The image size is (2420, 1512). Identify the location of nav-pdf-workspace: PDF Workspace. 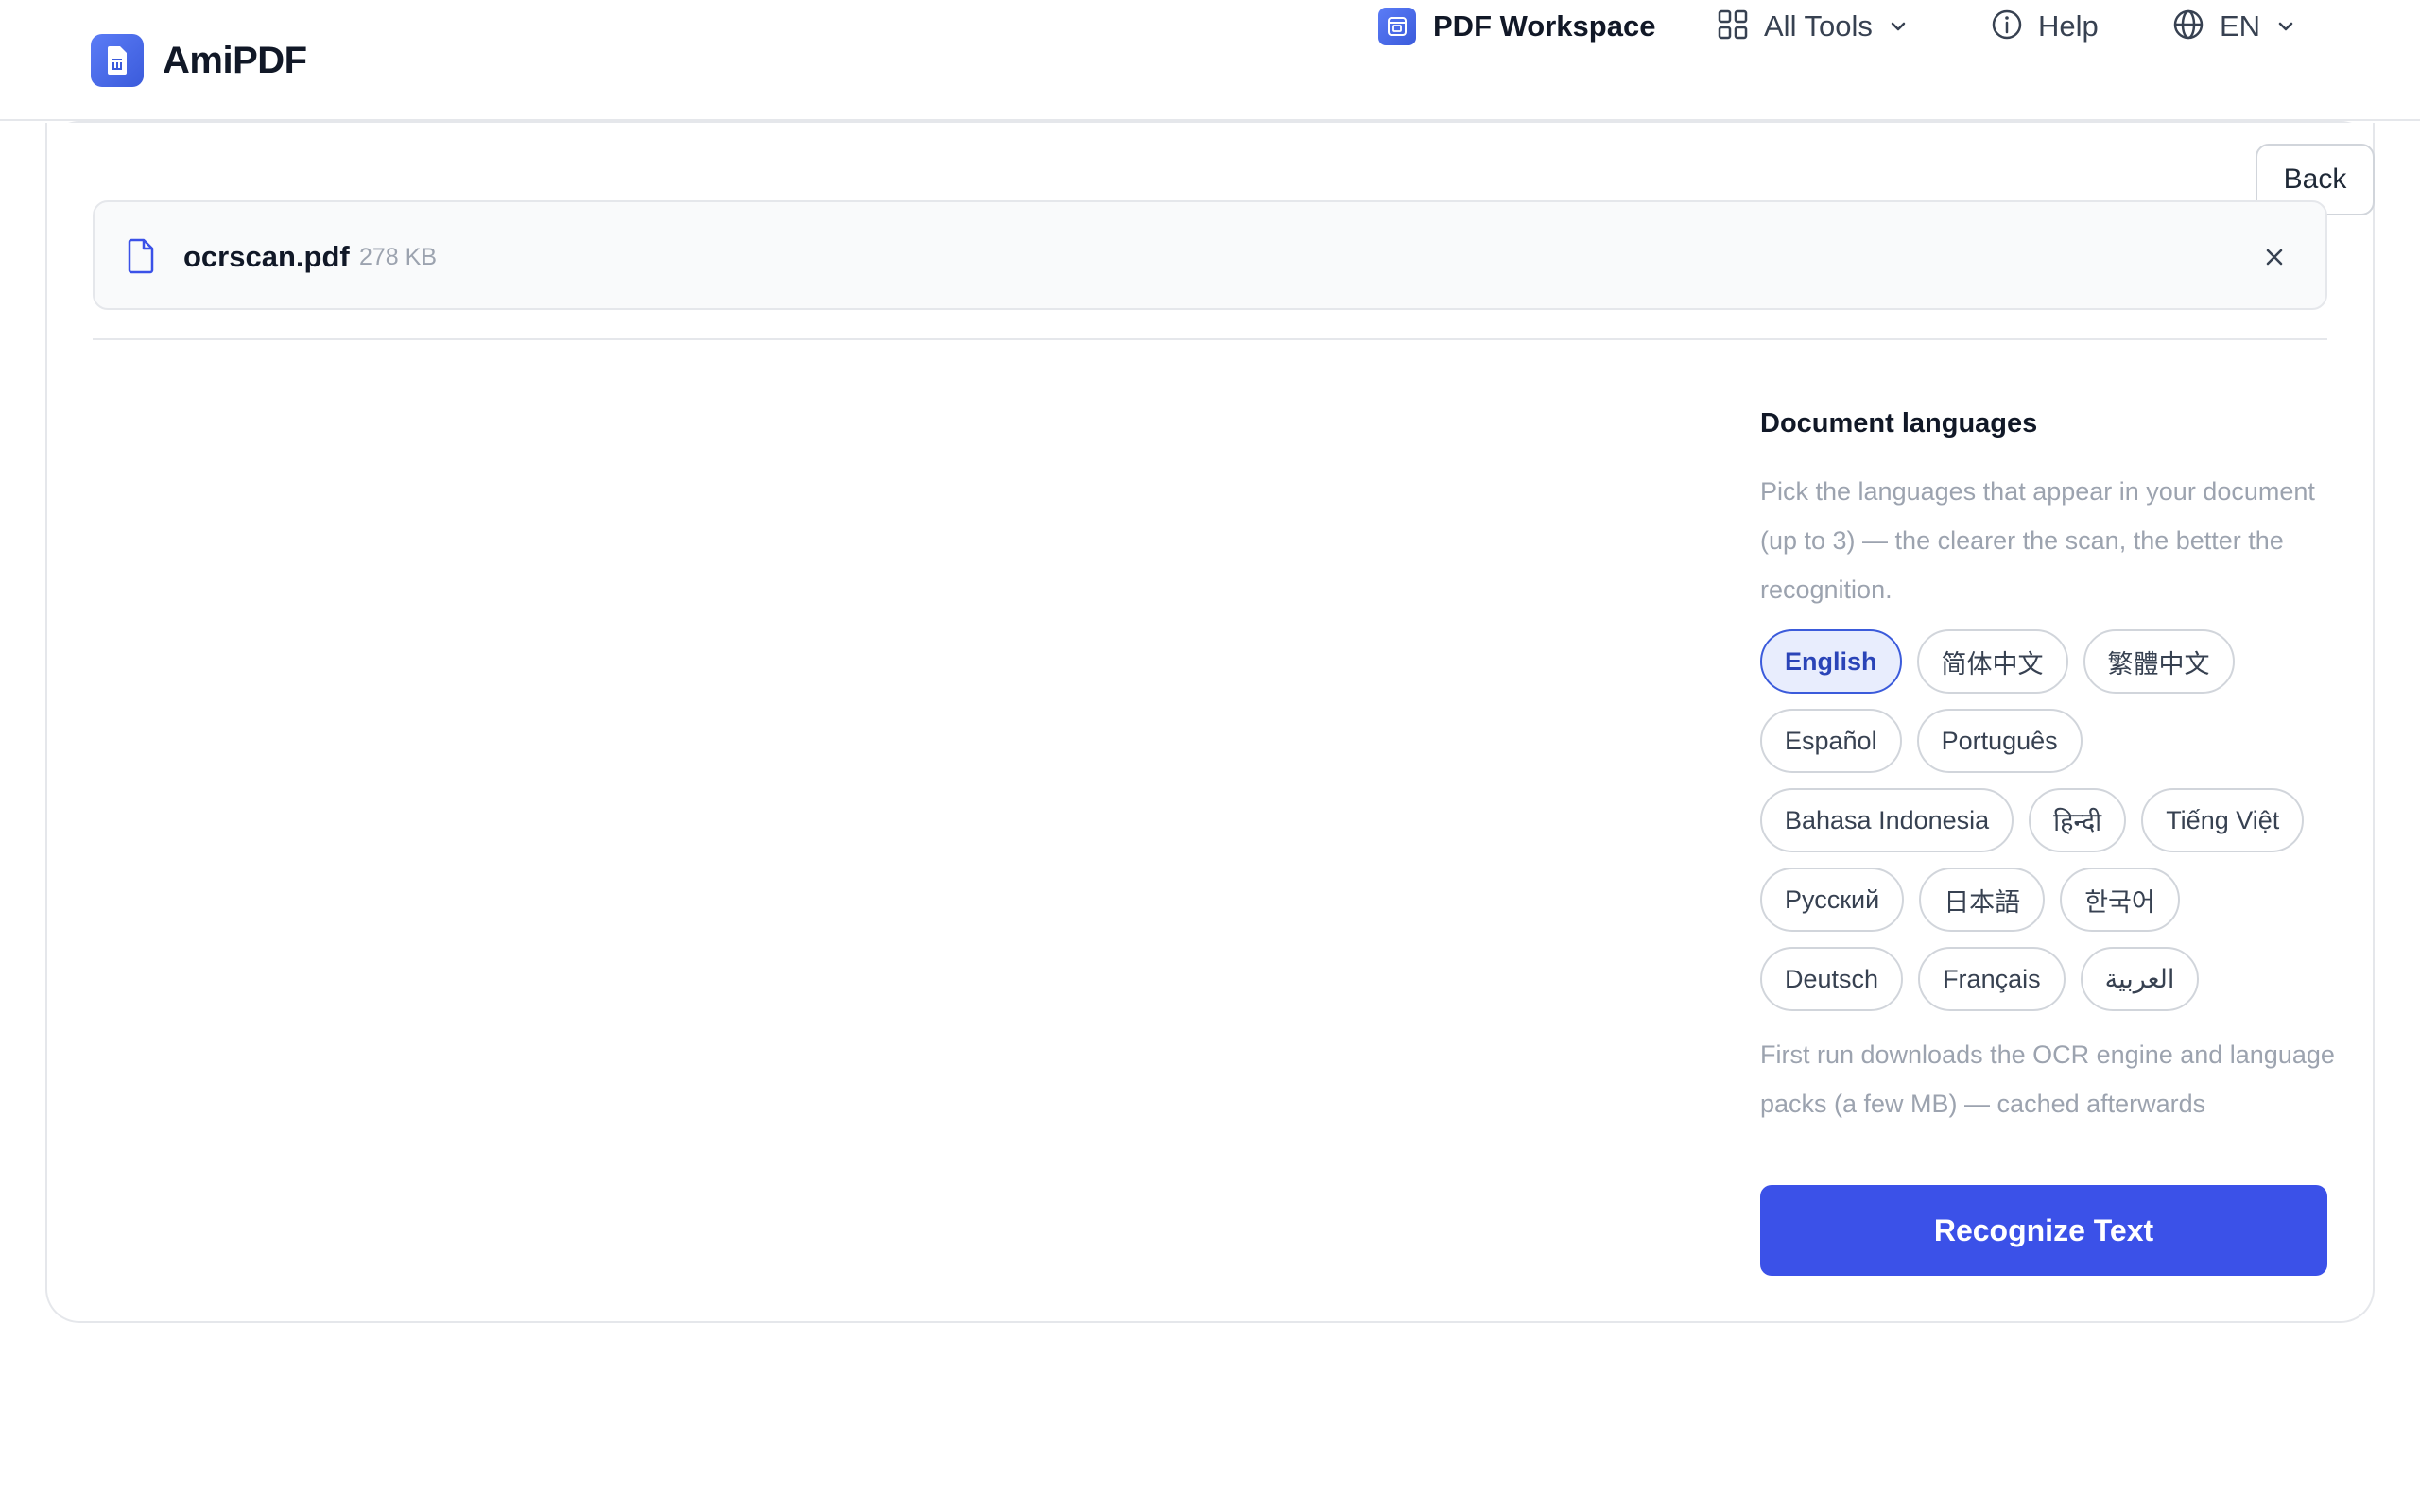
(1516, 26).